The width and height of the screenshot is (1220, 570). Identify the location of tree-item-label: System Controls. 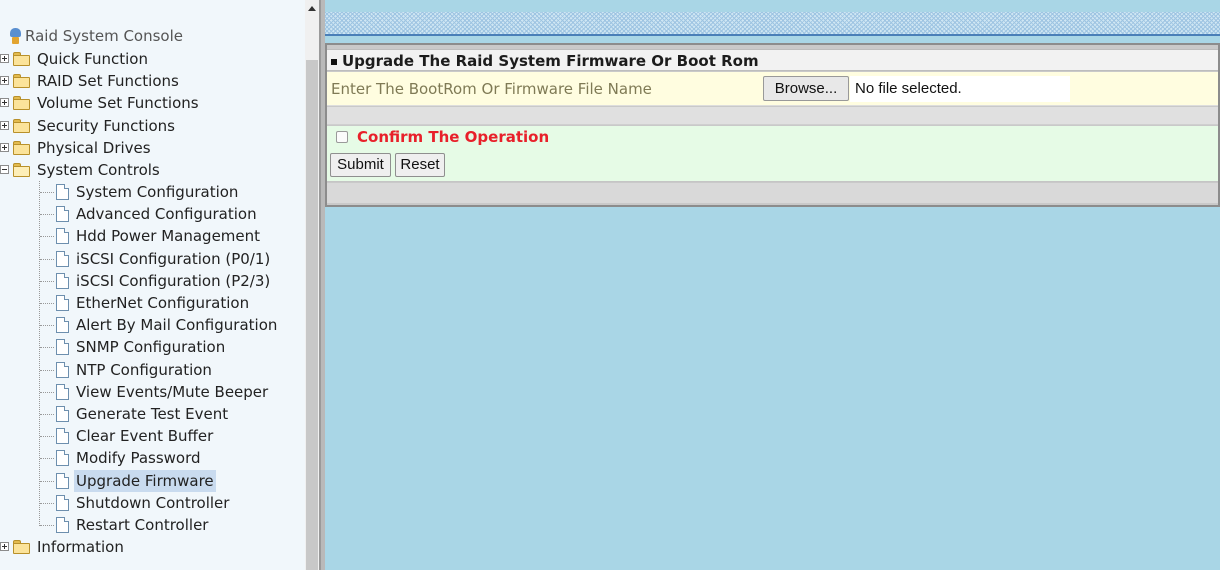
(98, 170).